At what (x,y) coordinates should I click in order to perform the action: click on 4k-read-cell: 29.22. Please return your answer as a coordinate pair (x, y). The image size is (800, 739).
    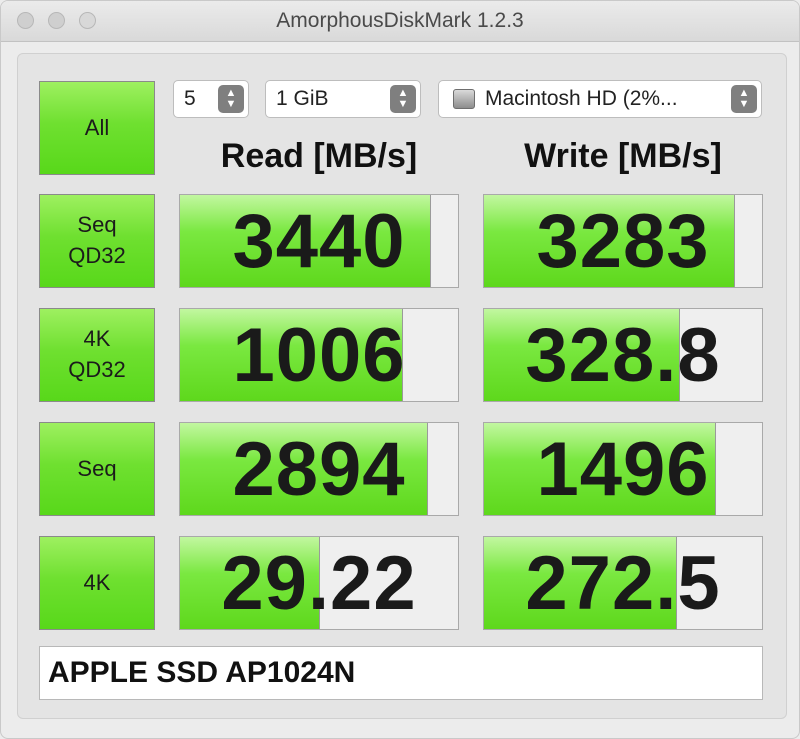
    Looking at the image, I should click on (319, 583).